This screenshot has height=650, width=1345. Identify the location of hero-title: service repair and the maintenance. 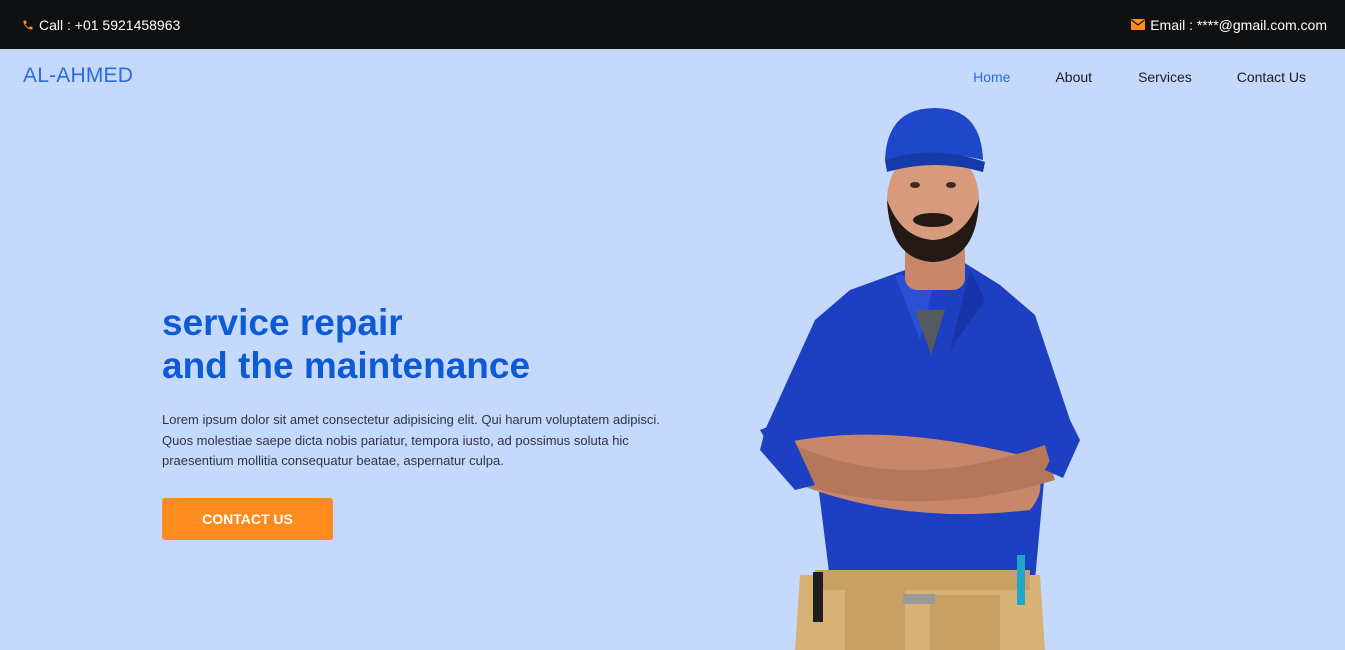
(346, 344).